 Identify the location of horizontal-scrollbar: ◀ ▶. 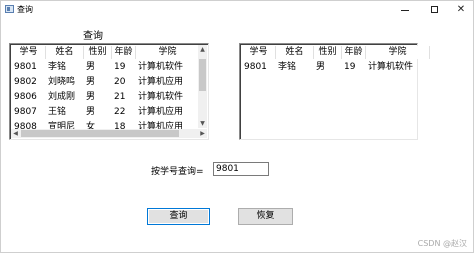
(109, 133).